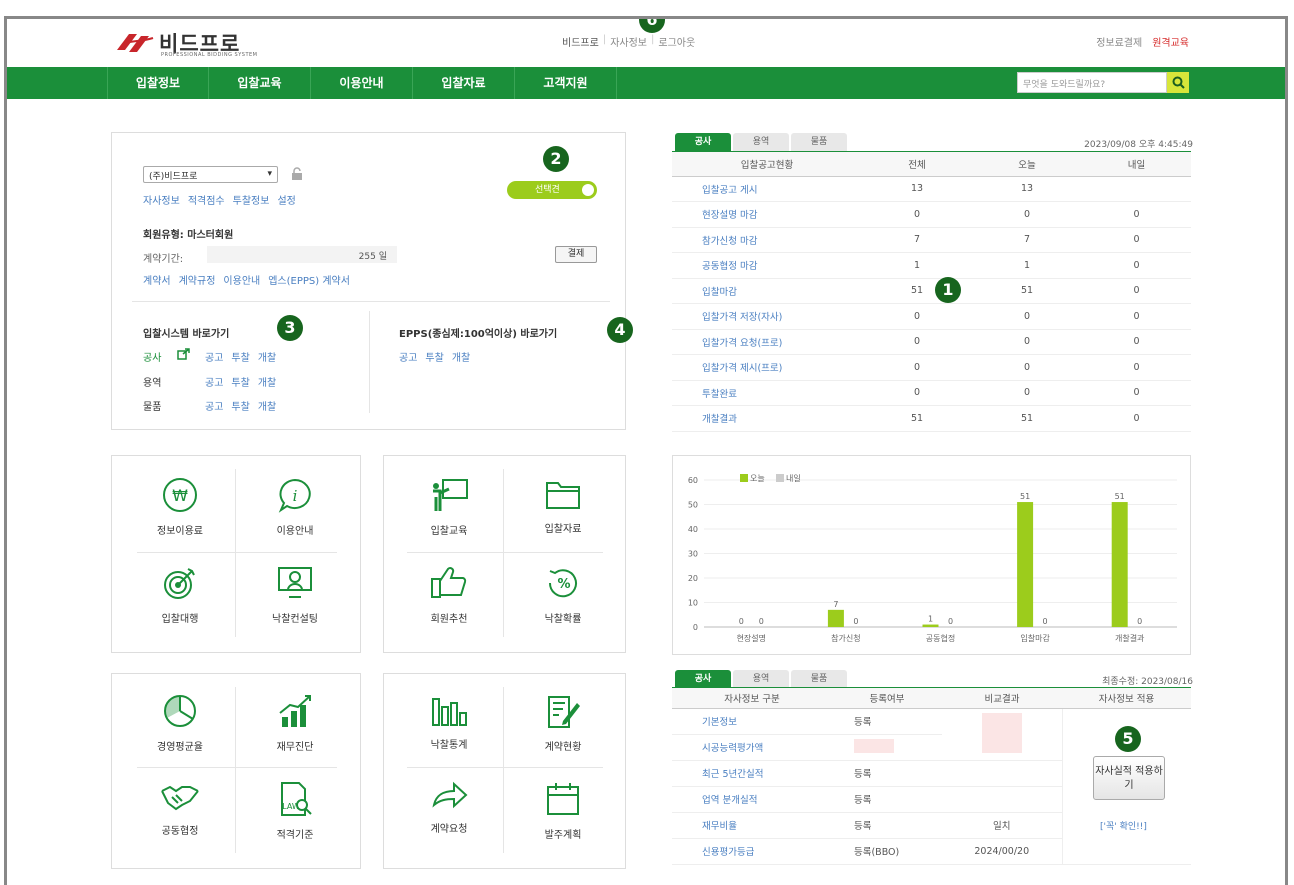 The width and height of the screenshot is (1294, 885). What do you see at coordinates (566, 83) in the screenshot?
I see `nav-customer-support: 고객지원` at bounding box center [566, 83].